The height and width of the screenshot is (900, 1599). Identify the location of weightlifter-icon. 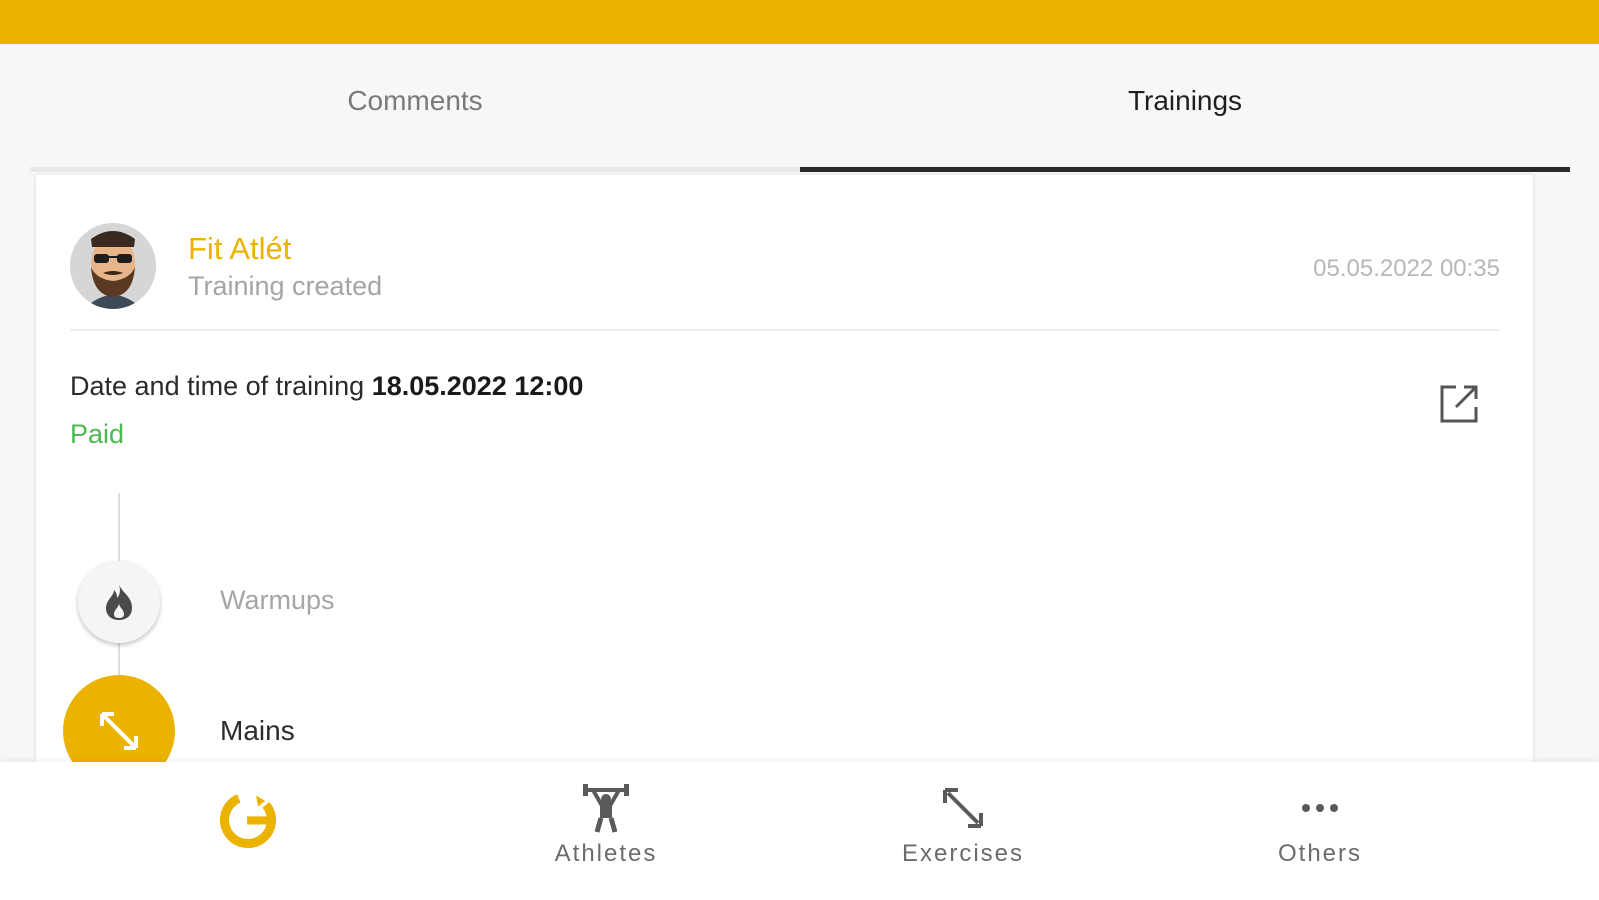
(606, 808).